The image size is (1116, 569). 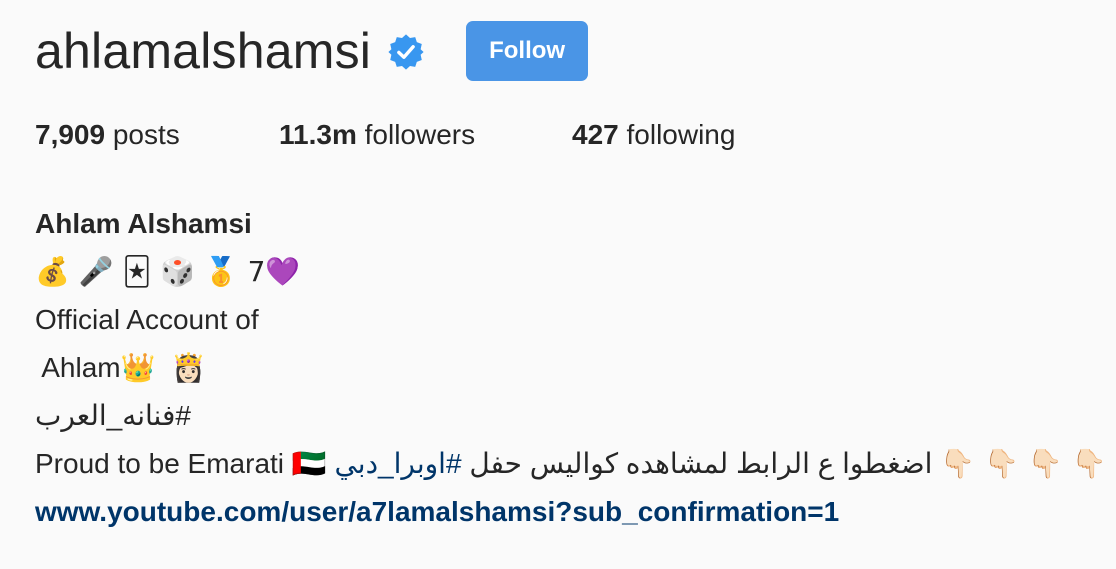 I want to click on profile-header: ahlamalshamsi Follow, so click(x=312, y=51).